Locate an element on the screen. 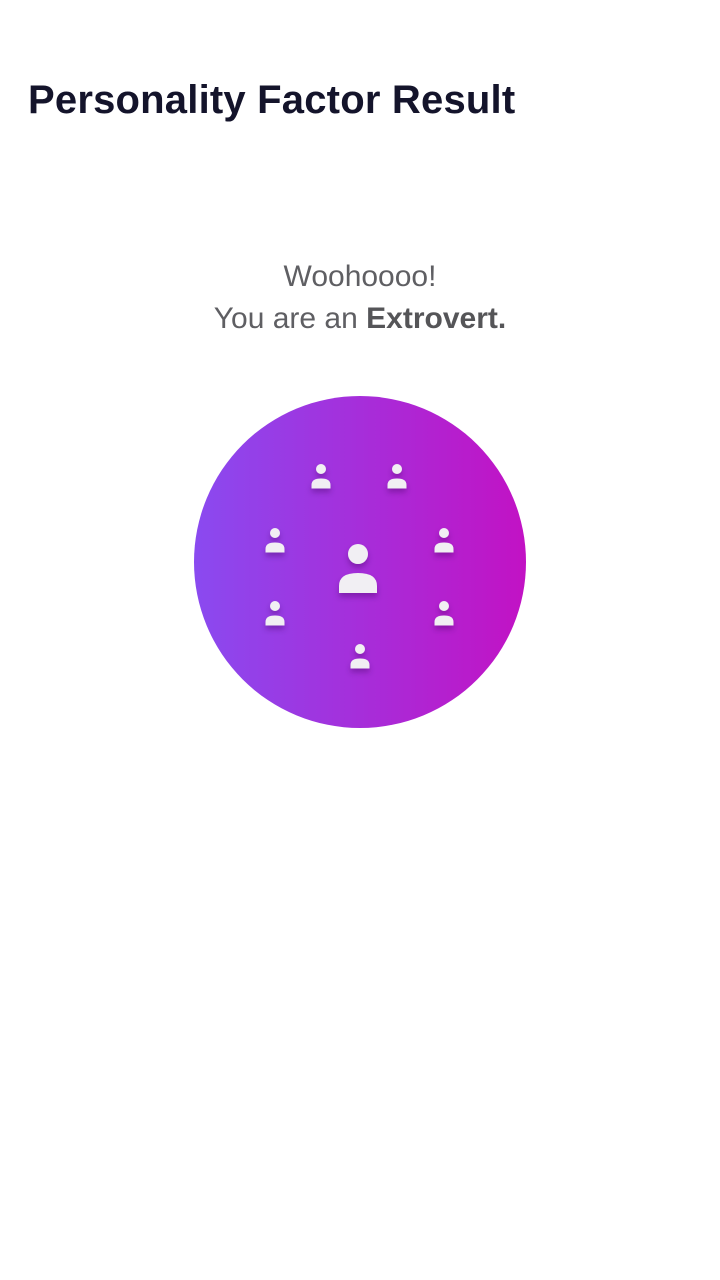 The width and height of the screenshot is (720, 1280). result-message: Woohoooo! You are an Extrovert. is located at coordinates (360, 298).